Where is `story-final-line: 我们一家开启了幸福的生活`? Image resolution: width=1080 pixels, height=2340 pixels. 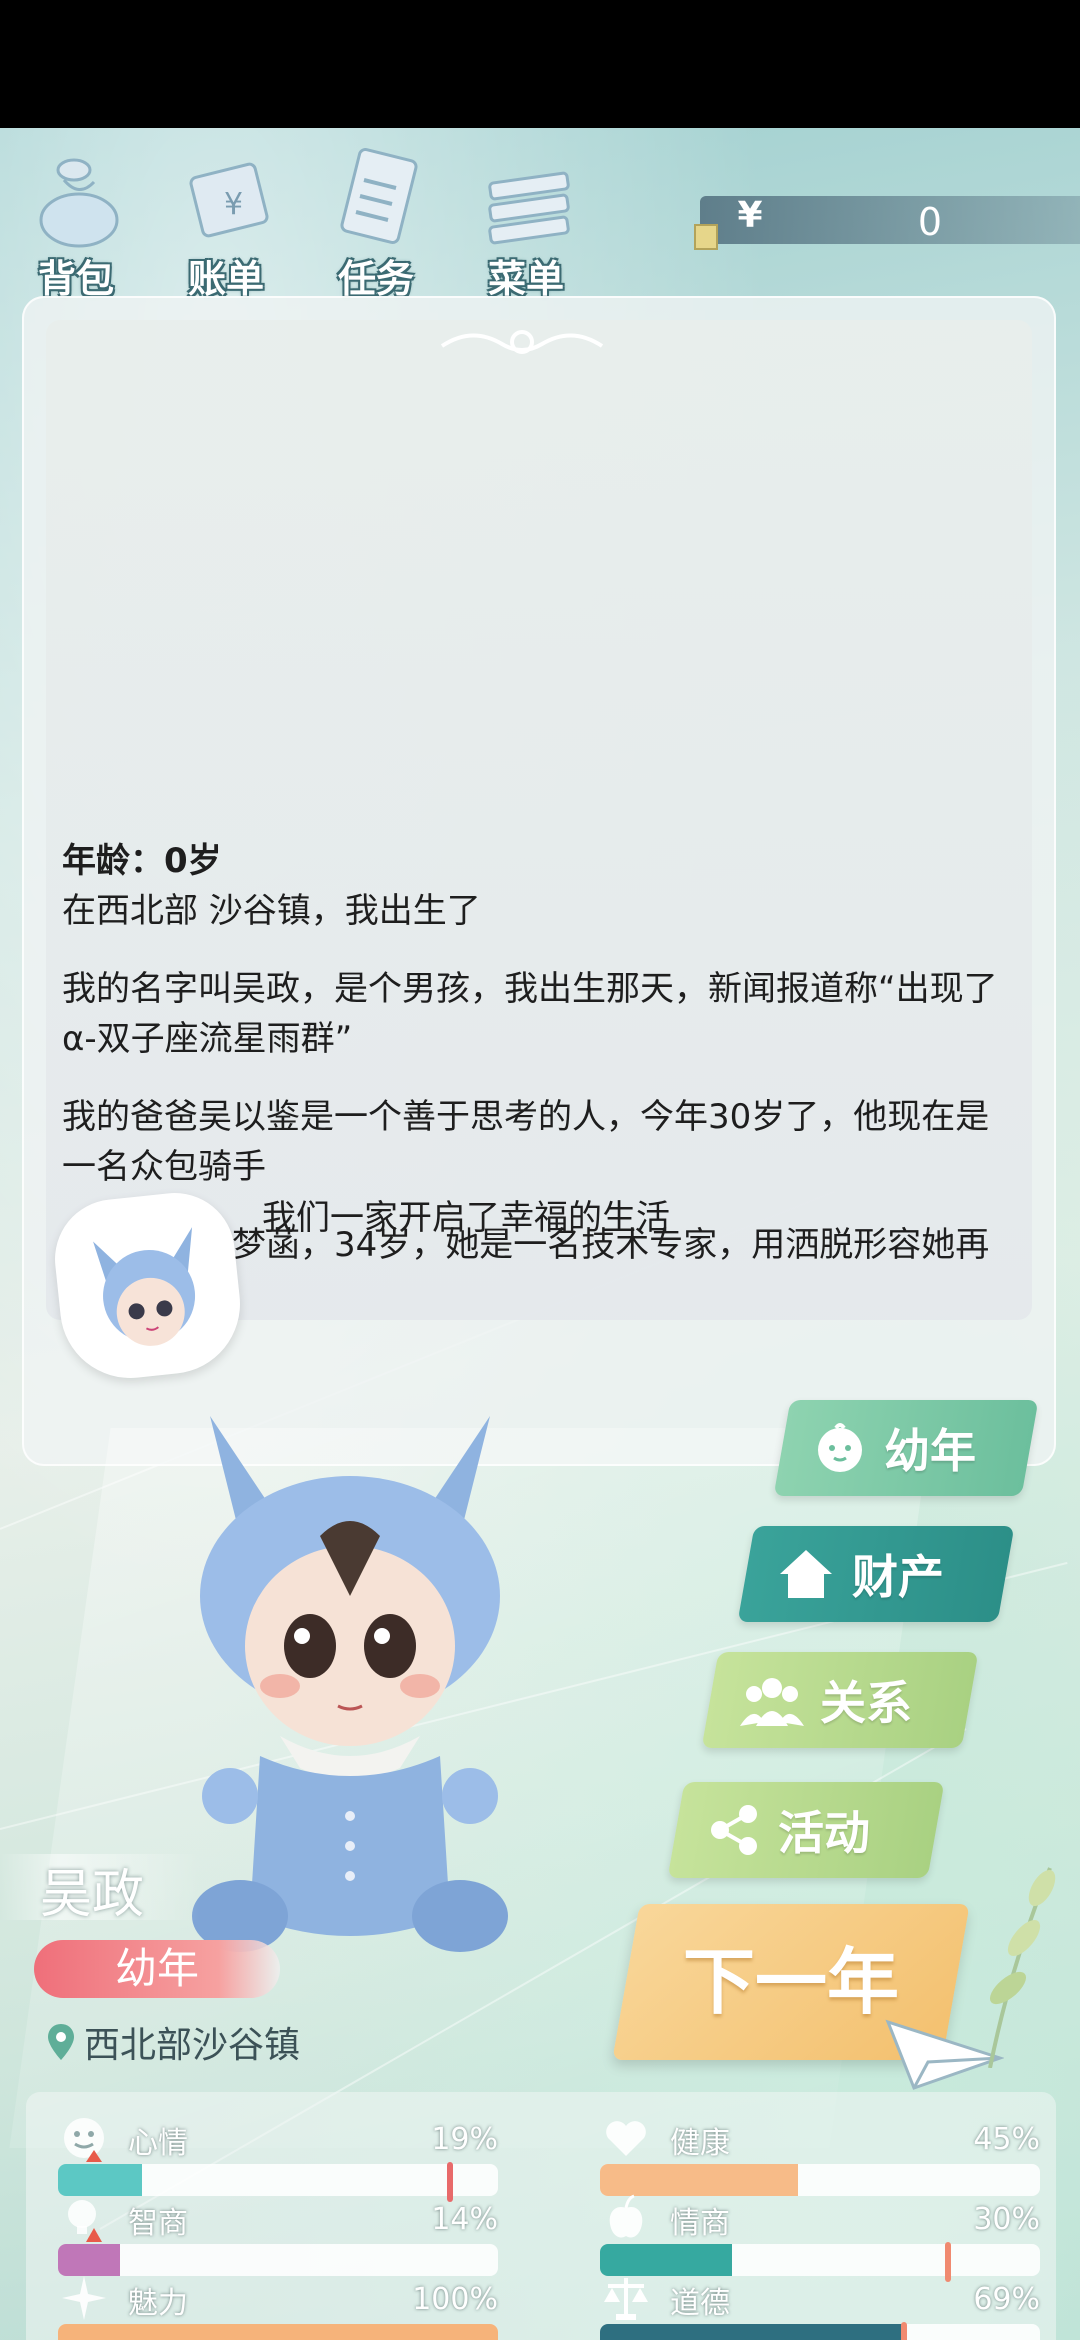
story-final-line: 我们一家开启了幸福的生活 is located at coordinates (466, 1218).